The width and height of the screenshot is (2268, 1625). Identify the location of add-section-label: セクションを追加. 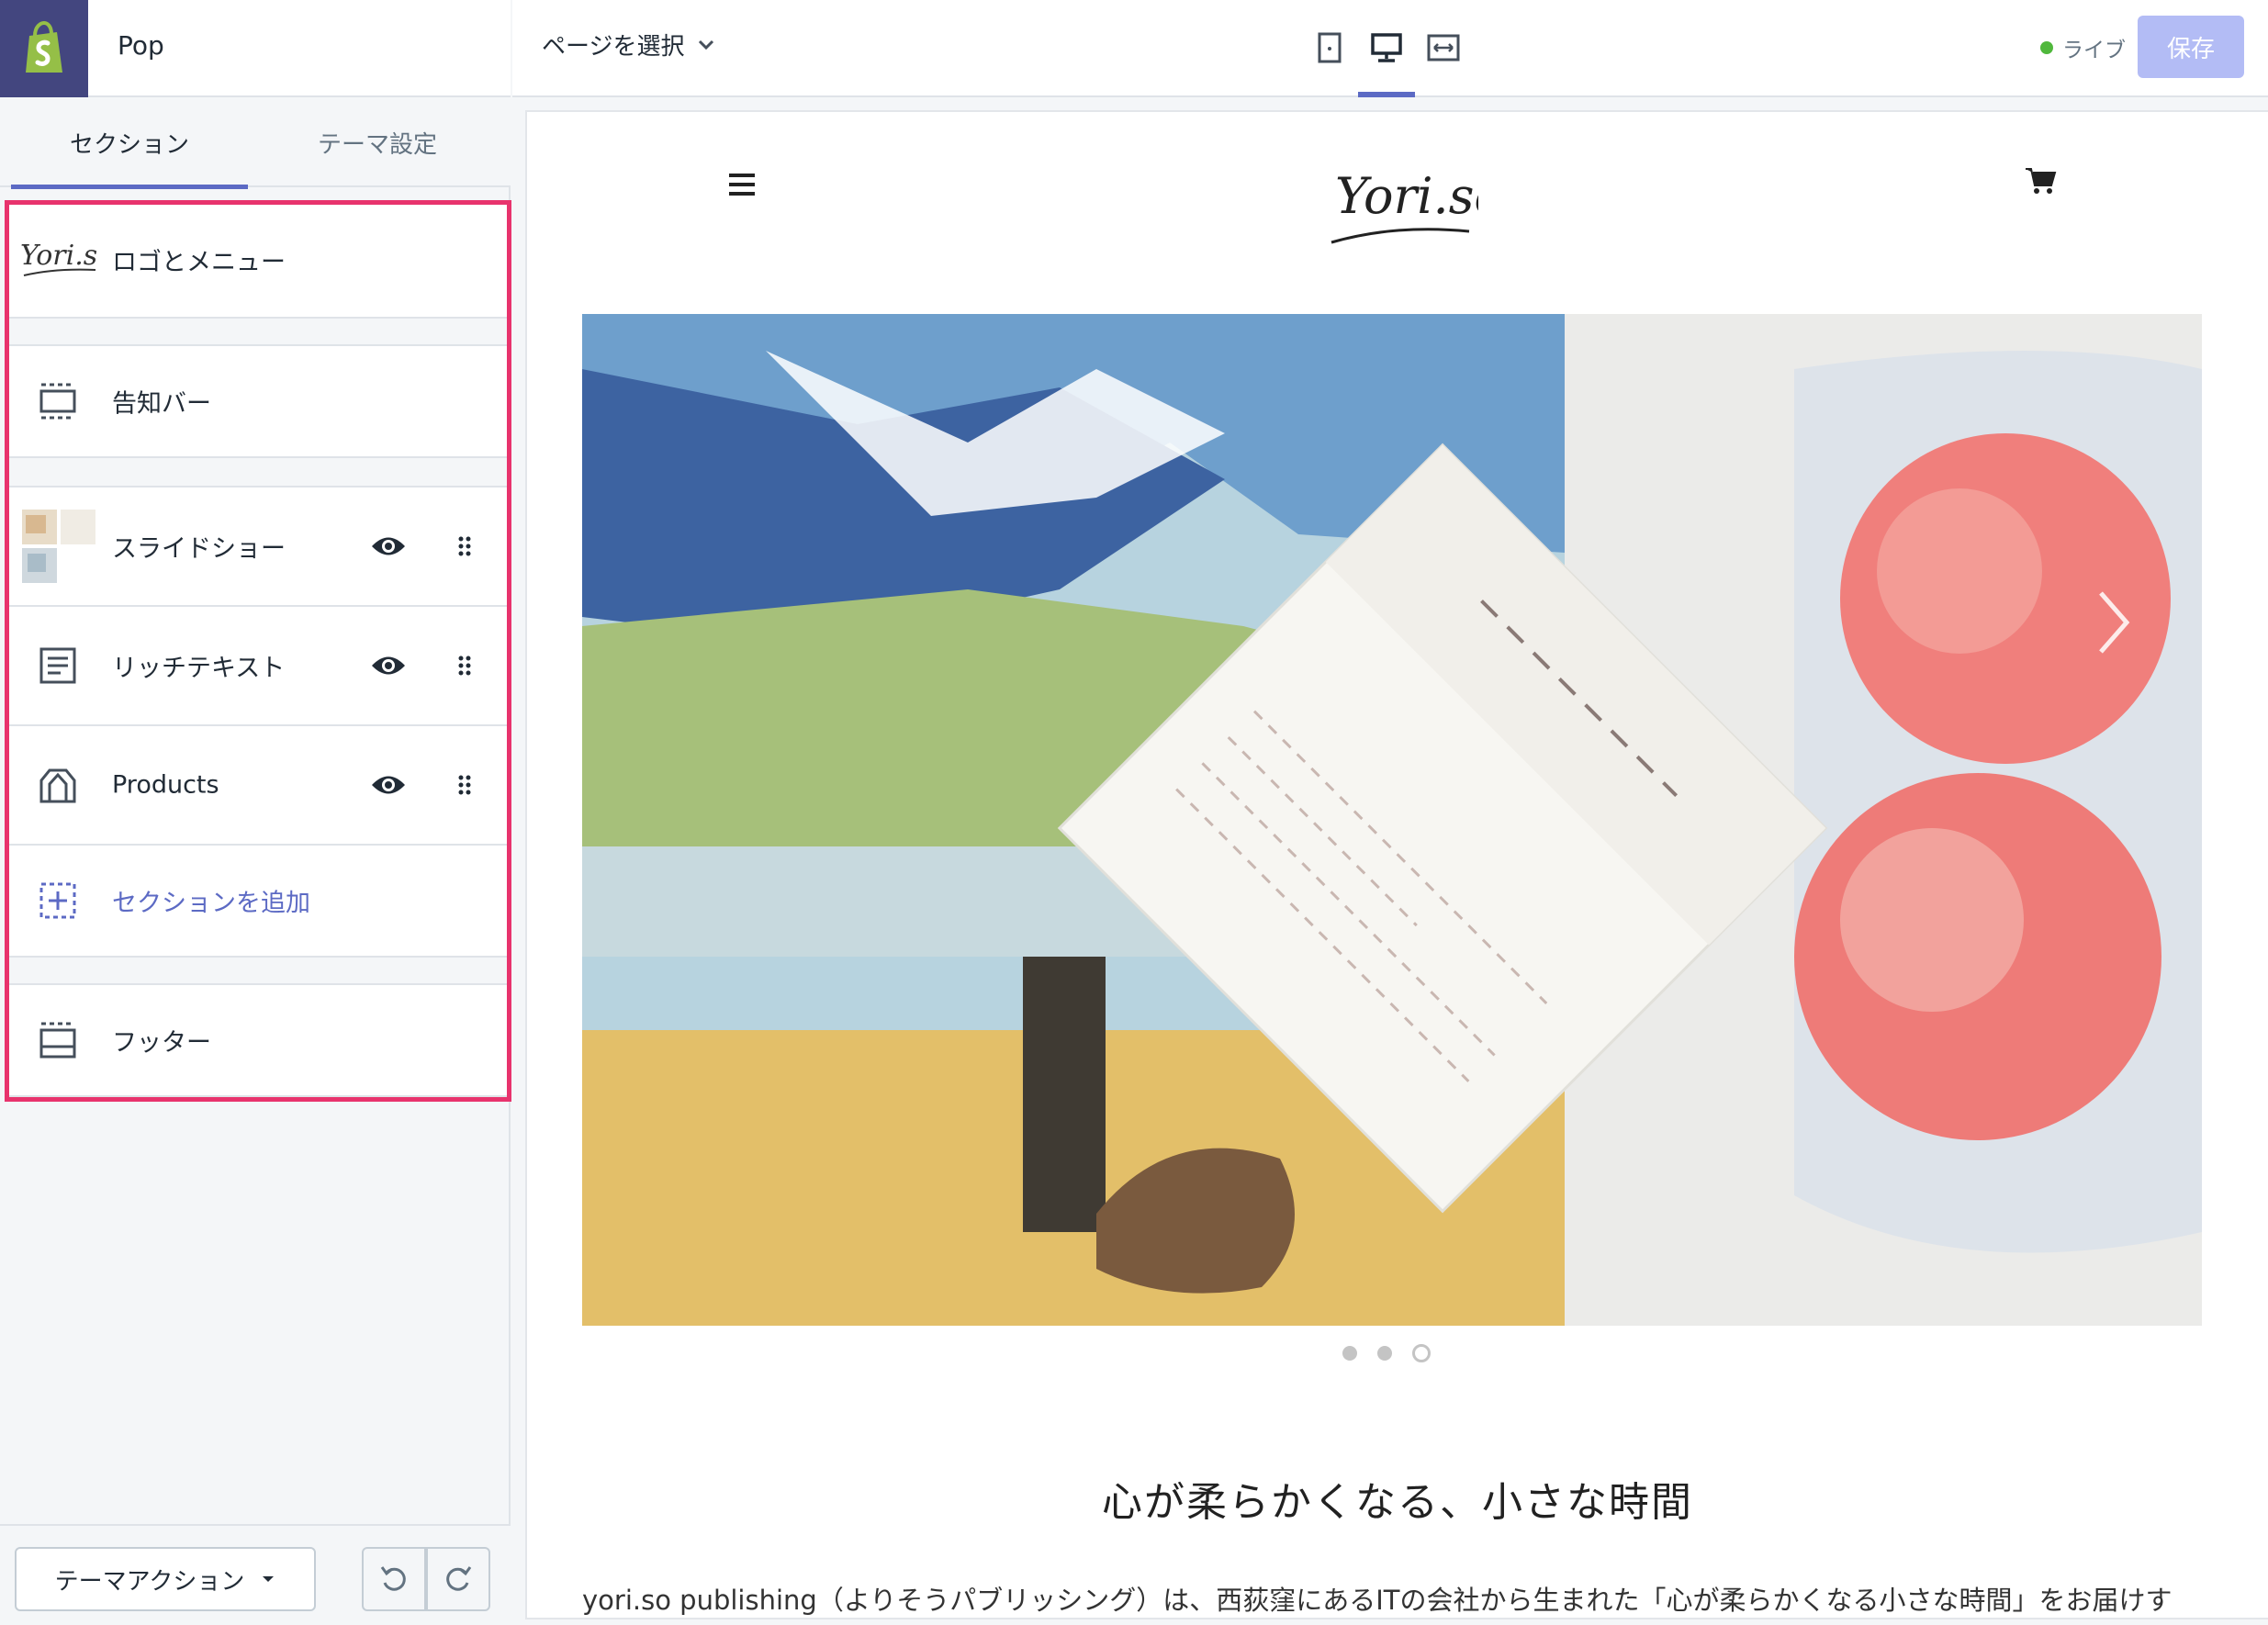
(211, 903).